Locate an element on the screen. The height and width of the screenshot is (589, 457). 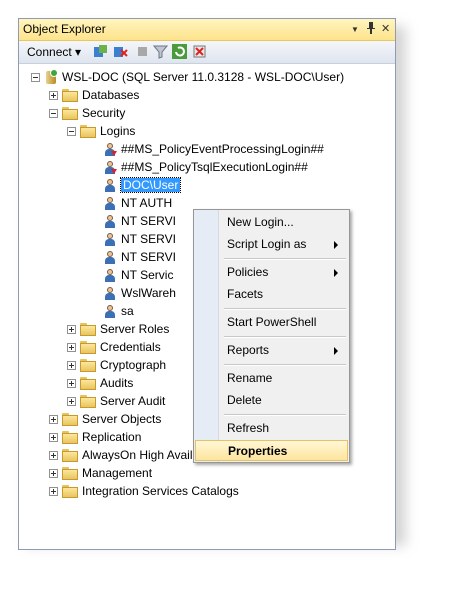
menu-item-rename: Rename is located at coordinates (271, 378).